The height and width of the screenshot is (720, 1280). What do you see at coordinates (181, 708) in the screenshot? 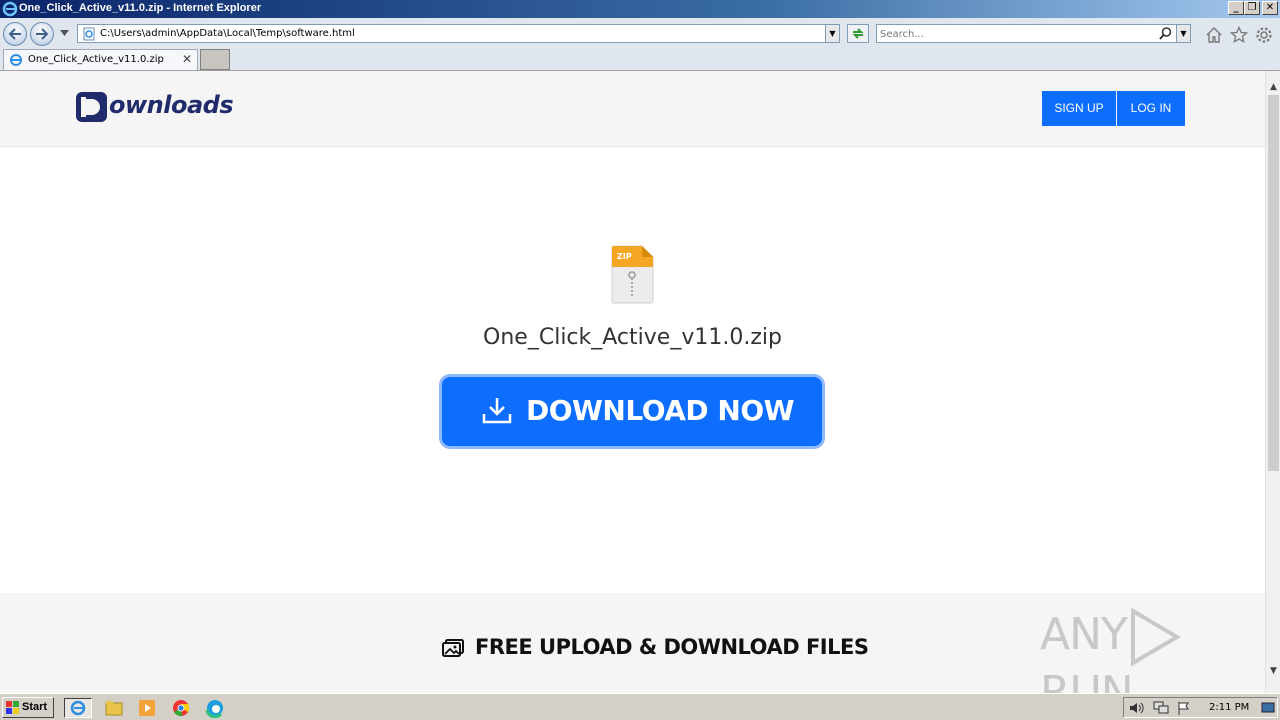
I see `chrome-icon` at bounding box center [181, 708].